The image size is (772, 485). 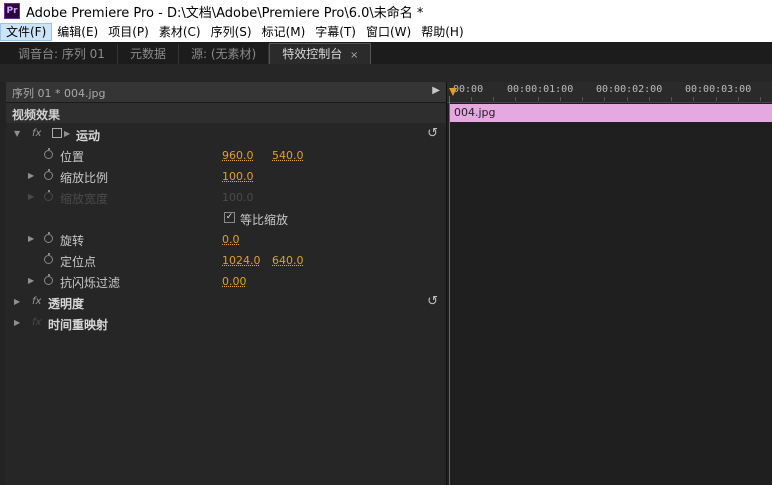 I want to click on expanded-triangle-icon: ▼, so click(x=17, y=133).